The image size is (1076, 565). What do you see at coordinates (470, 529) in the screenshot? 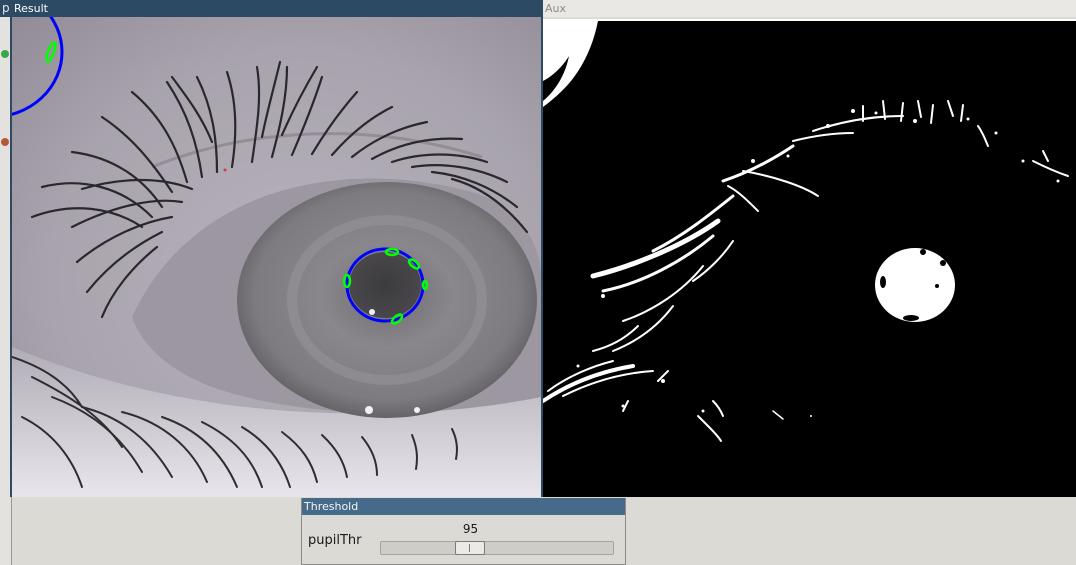
I see `slider-value: 95` at bounding box center [470, 529].